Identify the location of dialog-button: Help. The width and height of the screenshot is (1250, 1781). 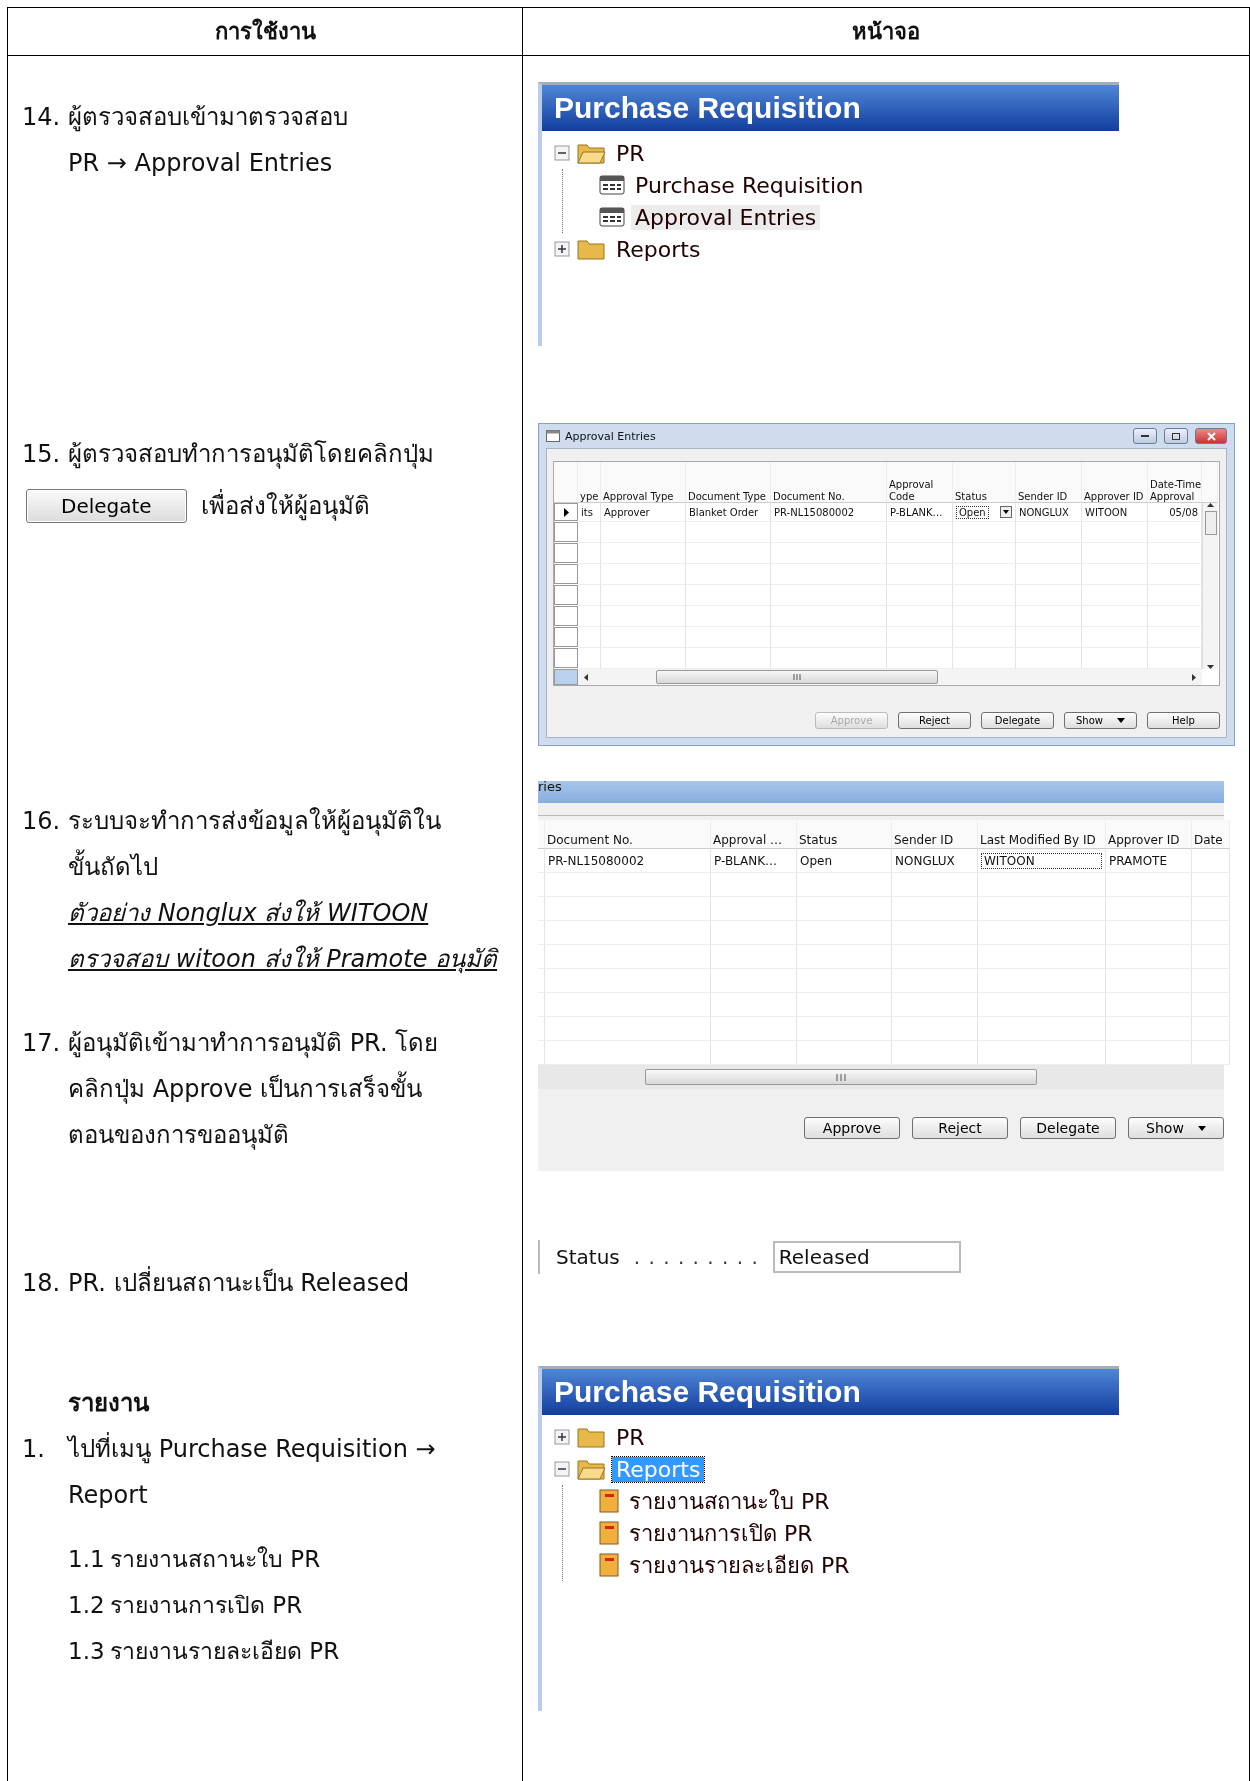
(1183, 720).